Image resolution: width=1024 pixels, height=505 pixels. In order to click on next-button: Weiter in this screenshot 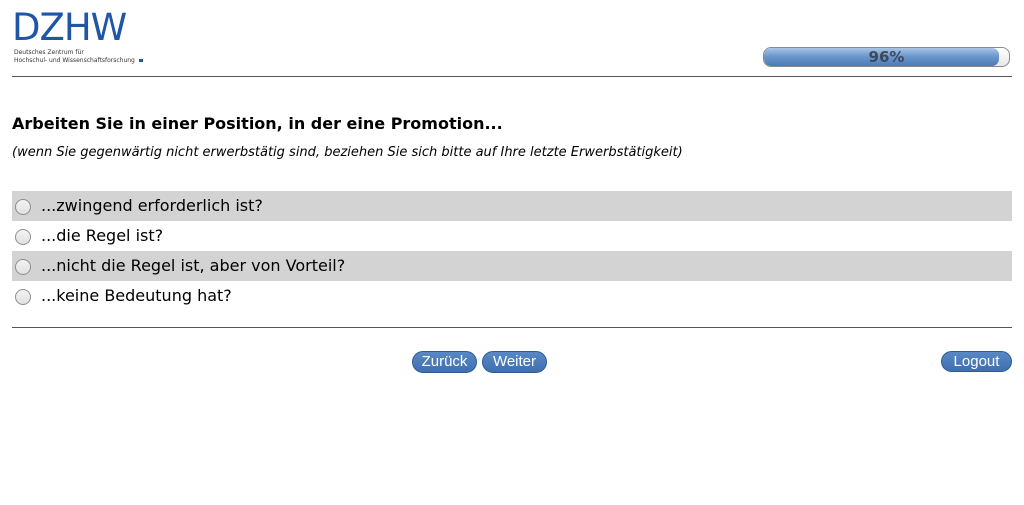, I will do `click(514, 362)`.